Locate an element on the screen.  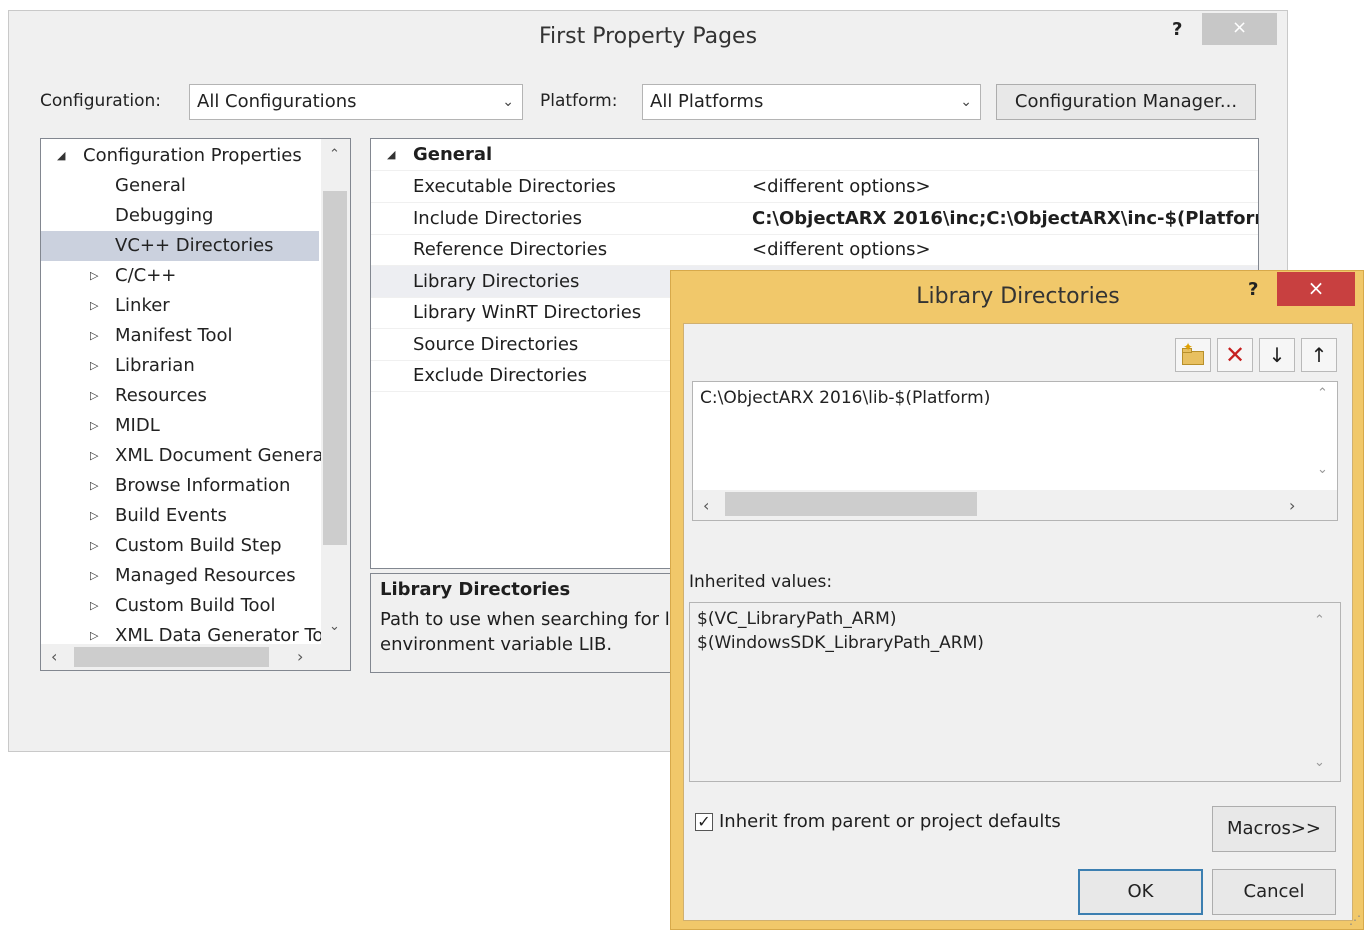
tree-vertical-scrollbar: ⌃ ⌄ is located at coordinates (335, 391).